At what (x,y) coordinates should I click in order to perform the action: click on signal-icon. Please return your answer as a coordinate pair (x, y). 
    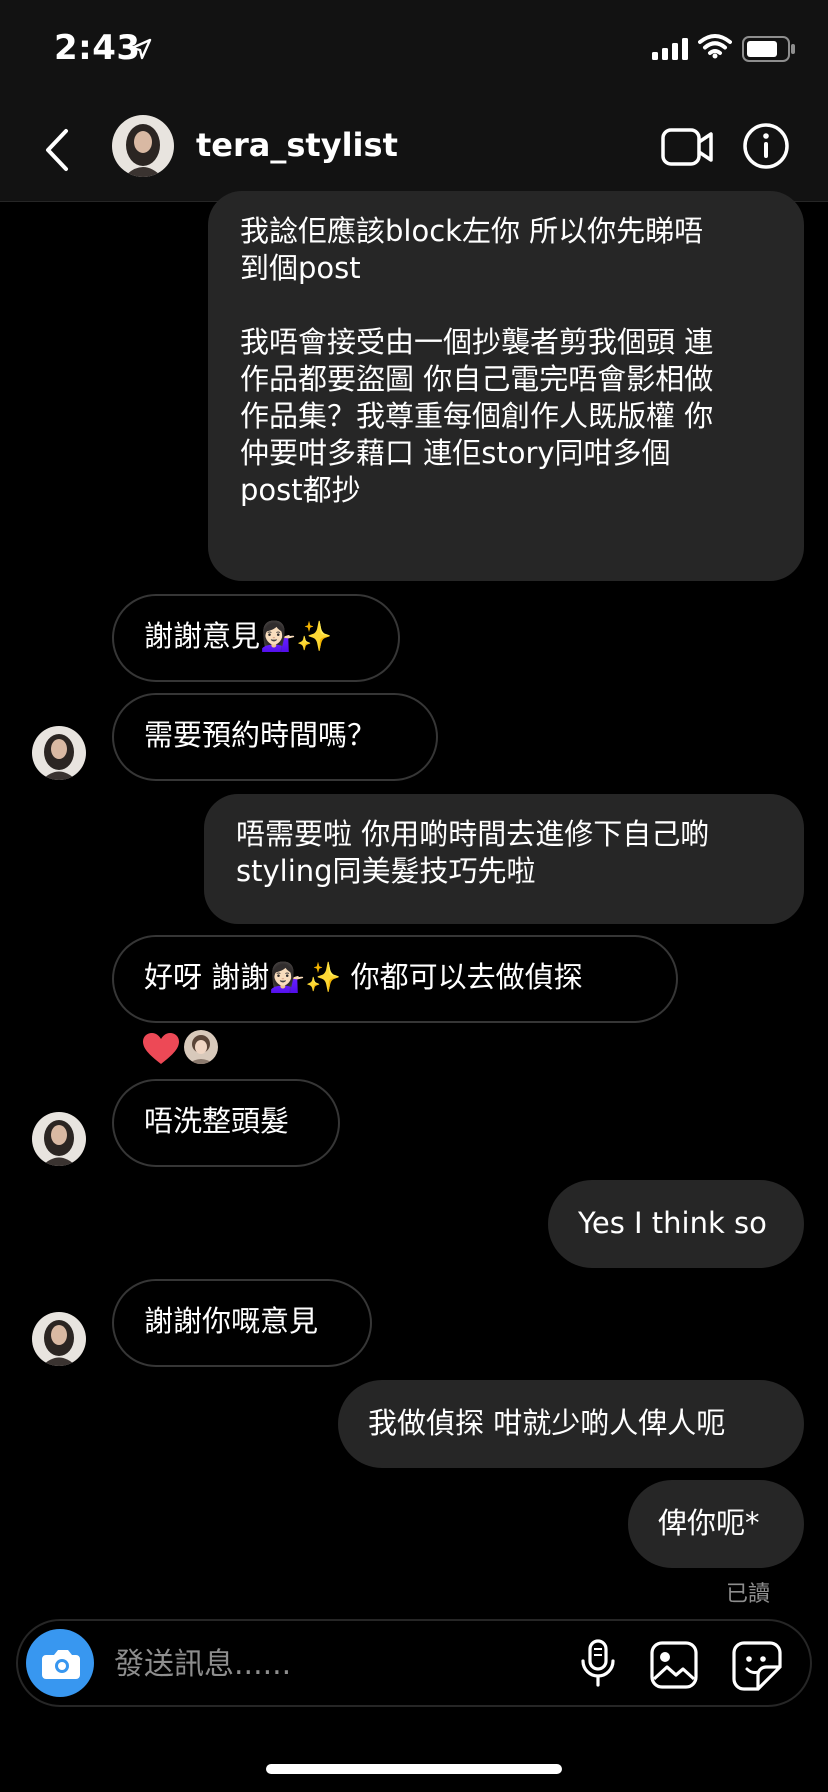
    Looking at the image, I should click on (670, 49).